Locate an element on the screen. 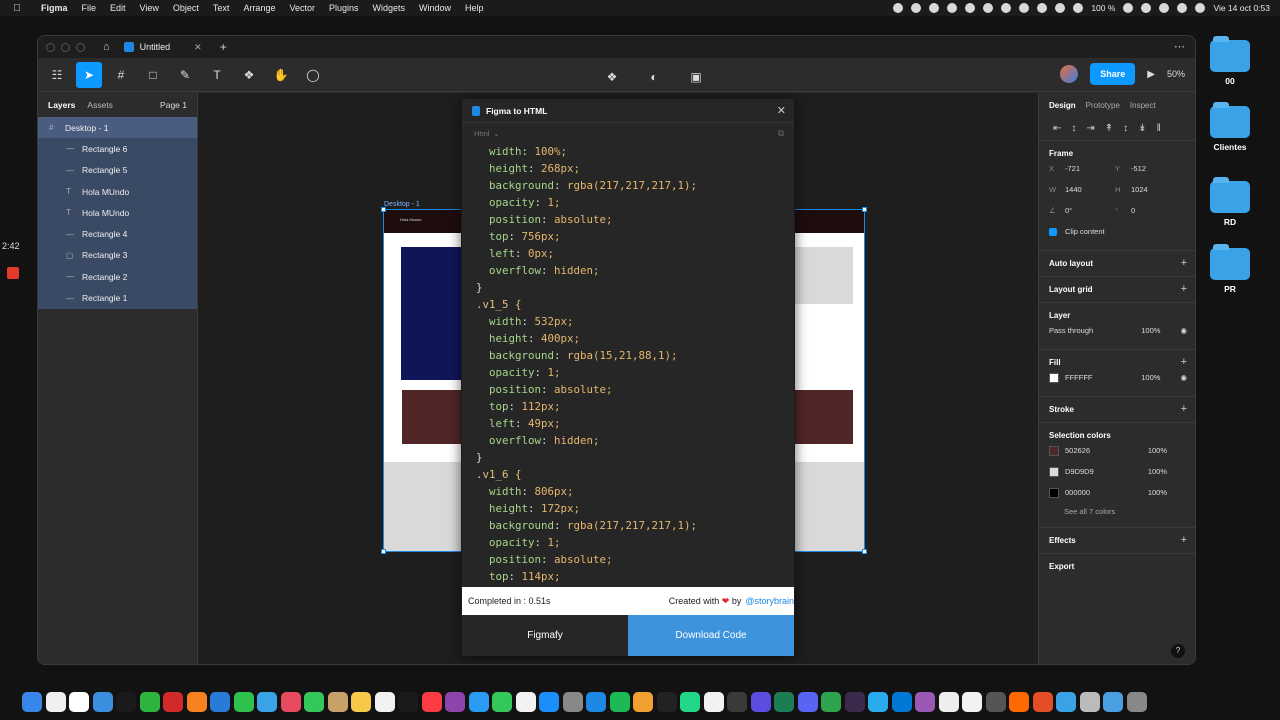 The image size is (1280, 720). hand-tool-icon: ✋ is located at coordinates (281, 75).